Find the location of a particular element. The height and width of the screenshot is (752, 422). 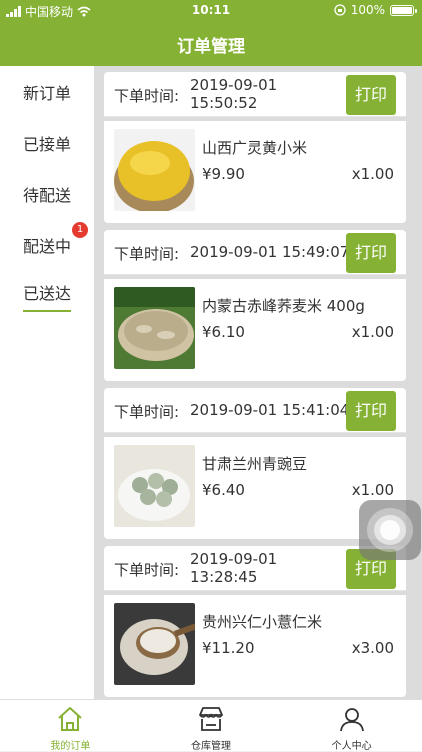

product-name: 贵州兴仁小薏仁米 is located at coordinates (262, 622).